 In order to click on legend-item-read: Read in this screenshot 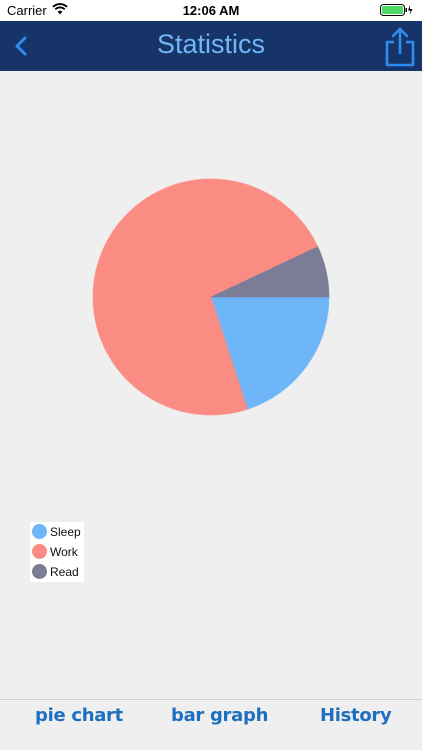, I will do `click(58, 572)`.